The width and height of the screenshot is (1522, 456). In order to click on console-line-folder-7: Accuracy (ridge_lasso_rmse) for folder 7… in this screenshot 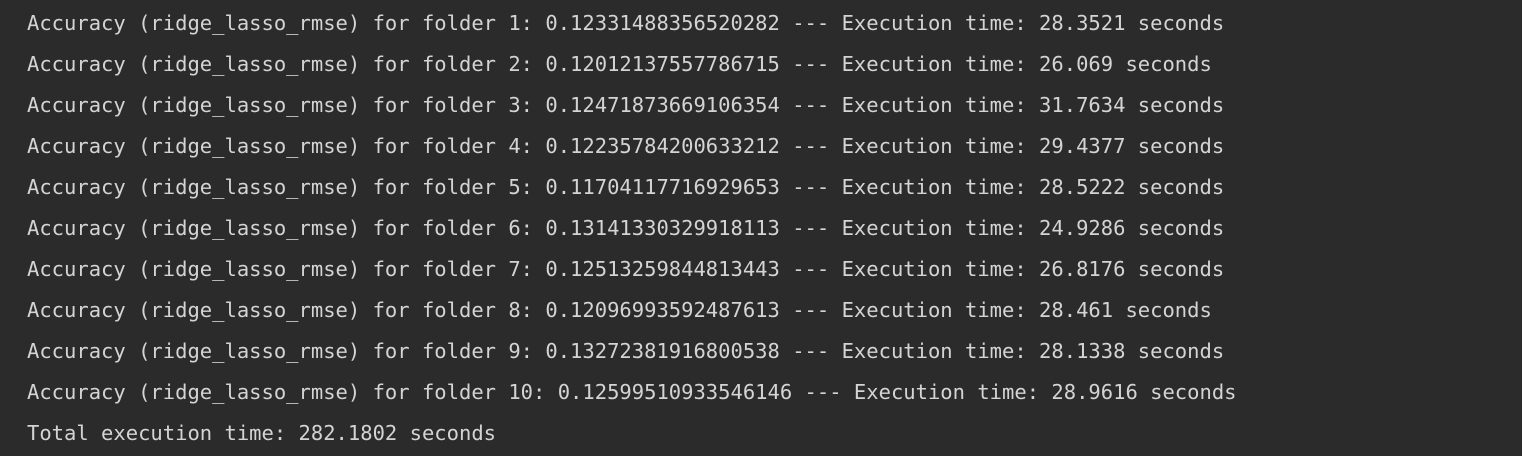, I will do `click(626, 269)`.